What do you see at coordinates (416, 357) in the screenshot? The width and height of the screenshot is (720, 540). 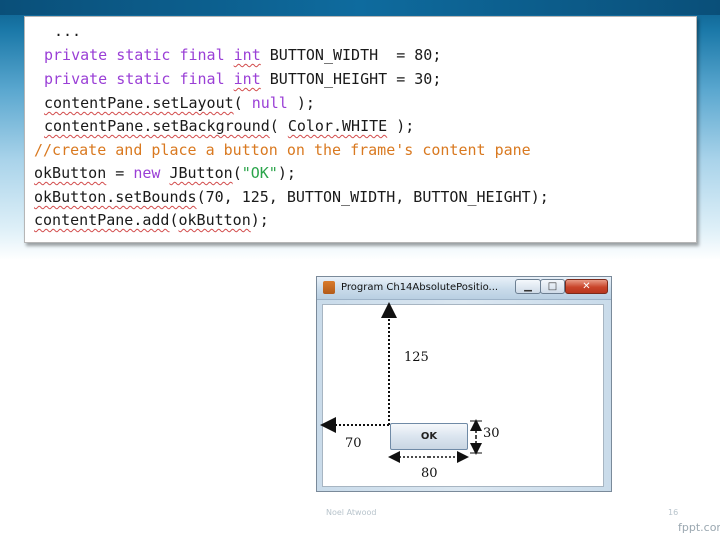 I see `top-offset-label: 125` at bounding box center [416, 357].